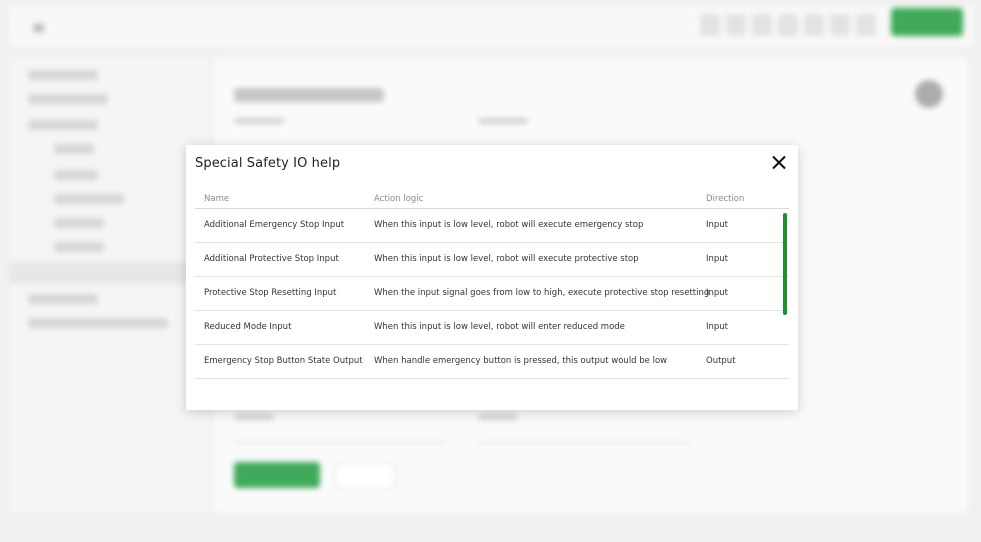 Image resolution: width=981 pixels, height=542 pixels. What do you see at coordinates (283, 361) in the screenshot?
I see `cell-name: Emergency Stop Button State Output` at bounding box center [283, 361].